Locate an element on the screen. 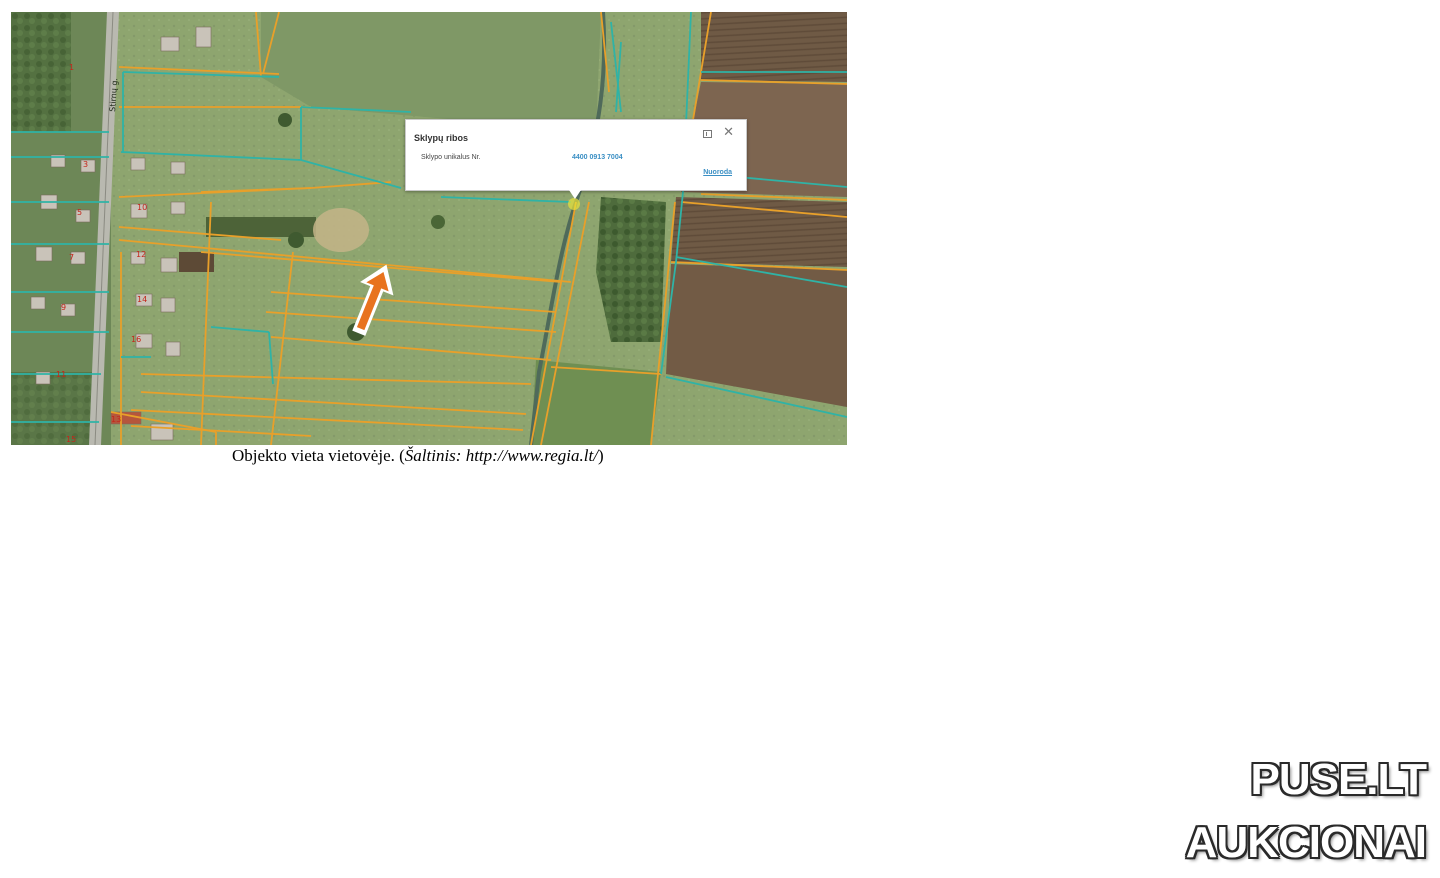 This screenshot has width=1440, height=878. parcel-number-value: 4400 0913 7004 is located at coordinates (597, 157).